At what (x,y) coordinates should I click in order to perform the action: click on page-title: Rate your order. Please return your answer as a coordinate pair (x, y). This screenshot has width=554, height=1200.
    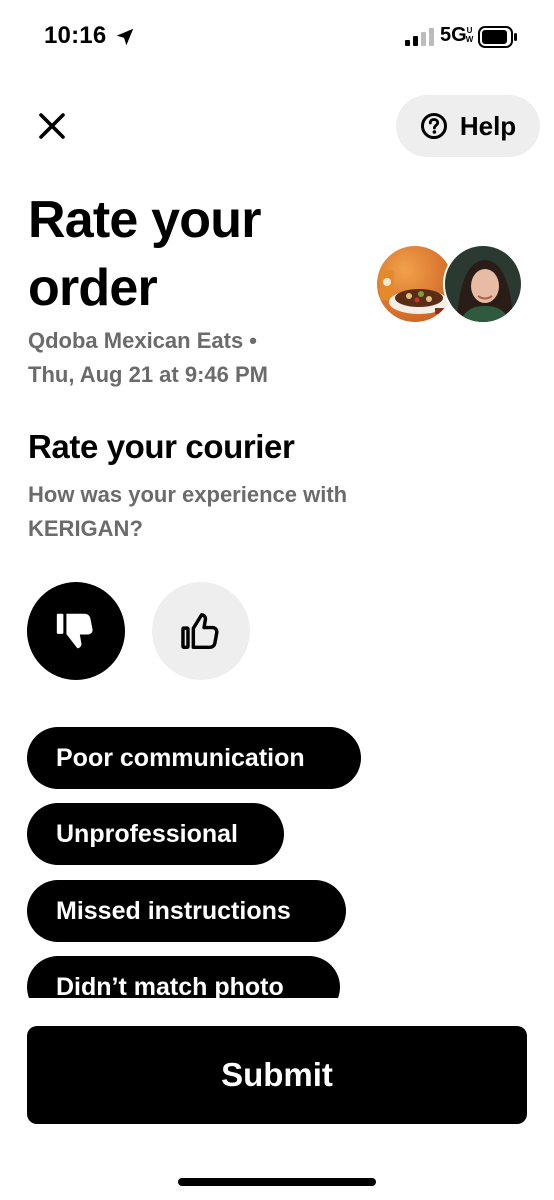
    Looking at the image, I should click on (144, 254).